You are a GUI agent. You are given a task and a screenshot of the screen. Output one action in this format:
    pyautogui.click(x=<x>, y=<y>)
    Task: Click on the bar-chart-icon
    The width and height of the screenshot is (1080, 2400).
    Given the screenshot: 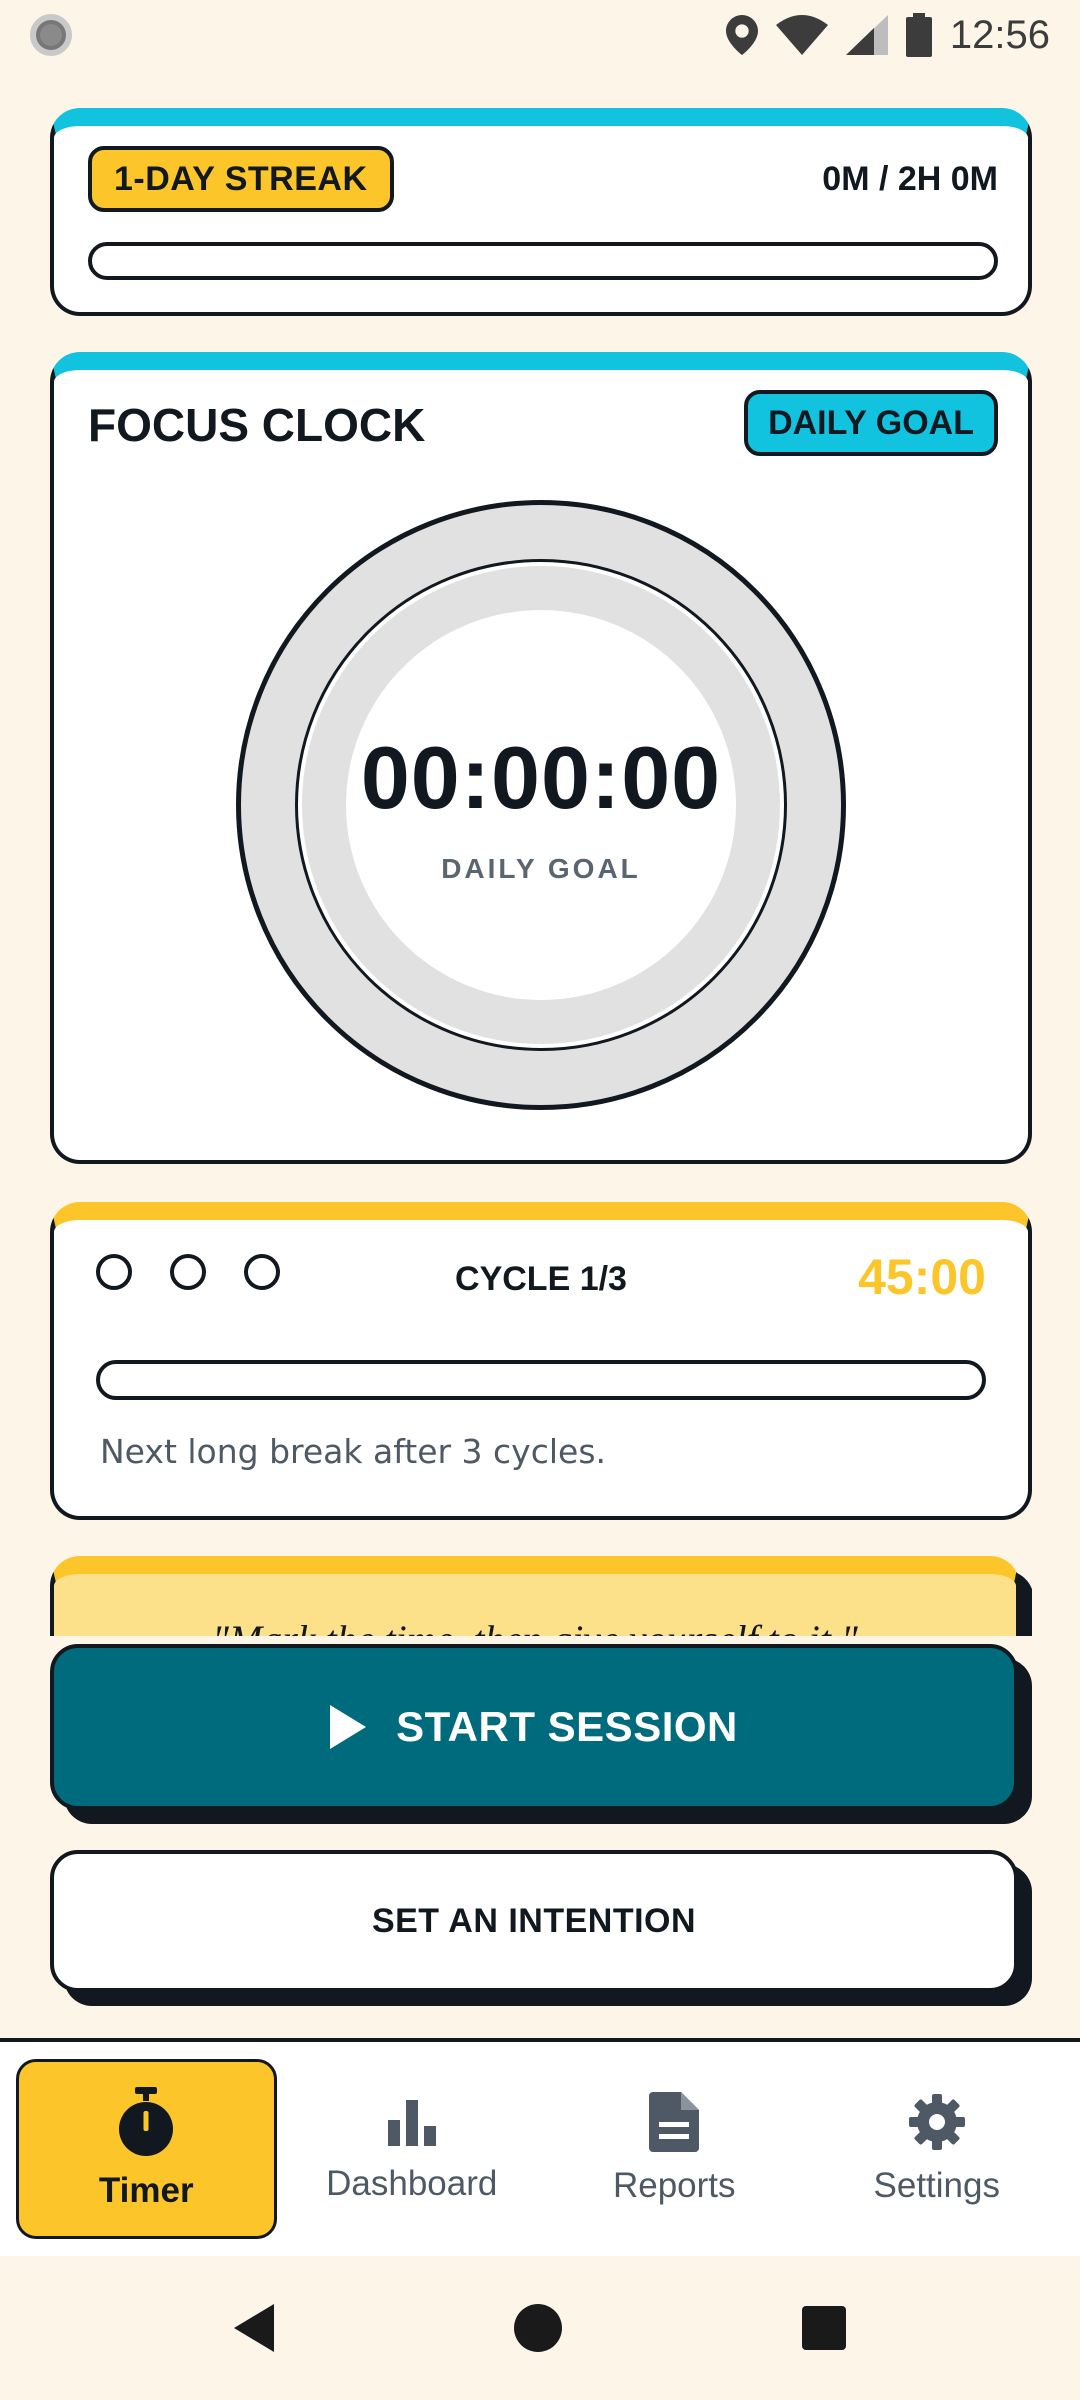 What is the action you would take?
    pyautogui.click(x=411, y=2123)
    